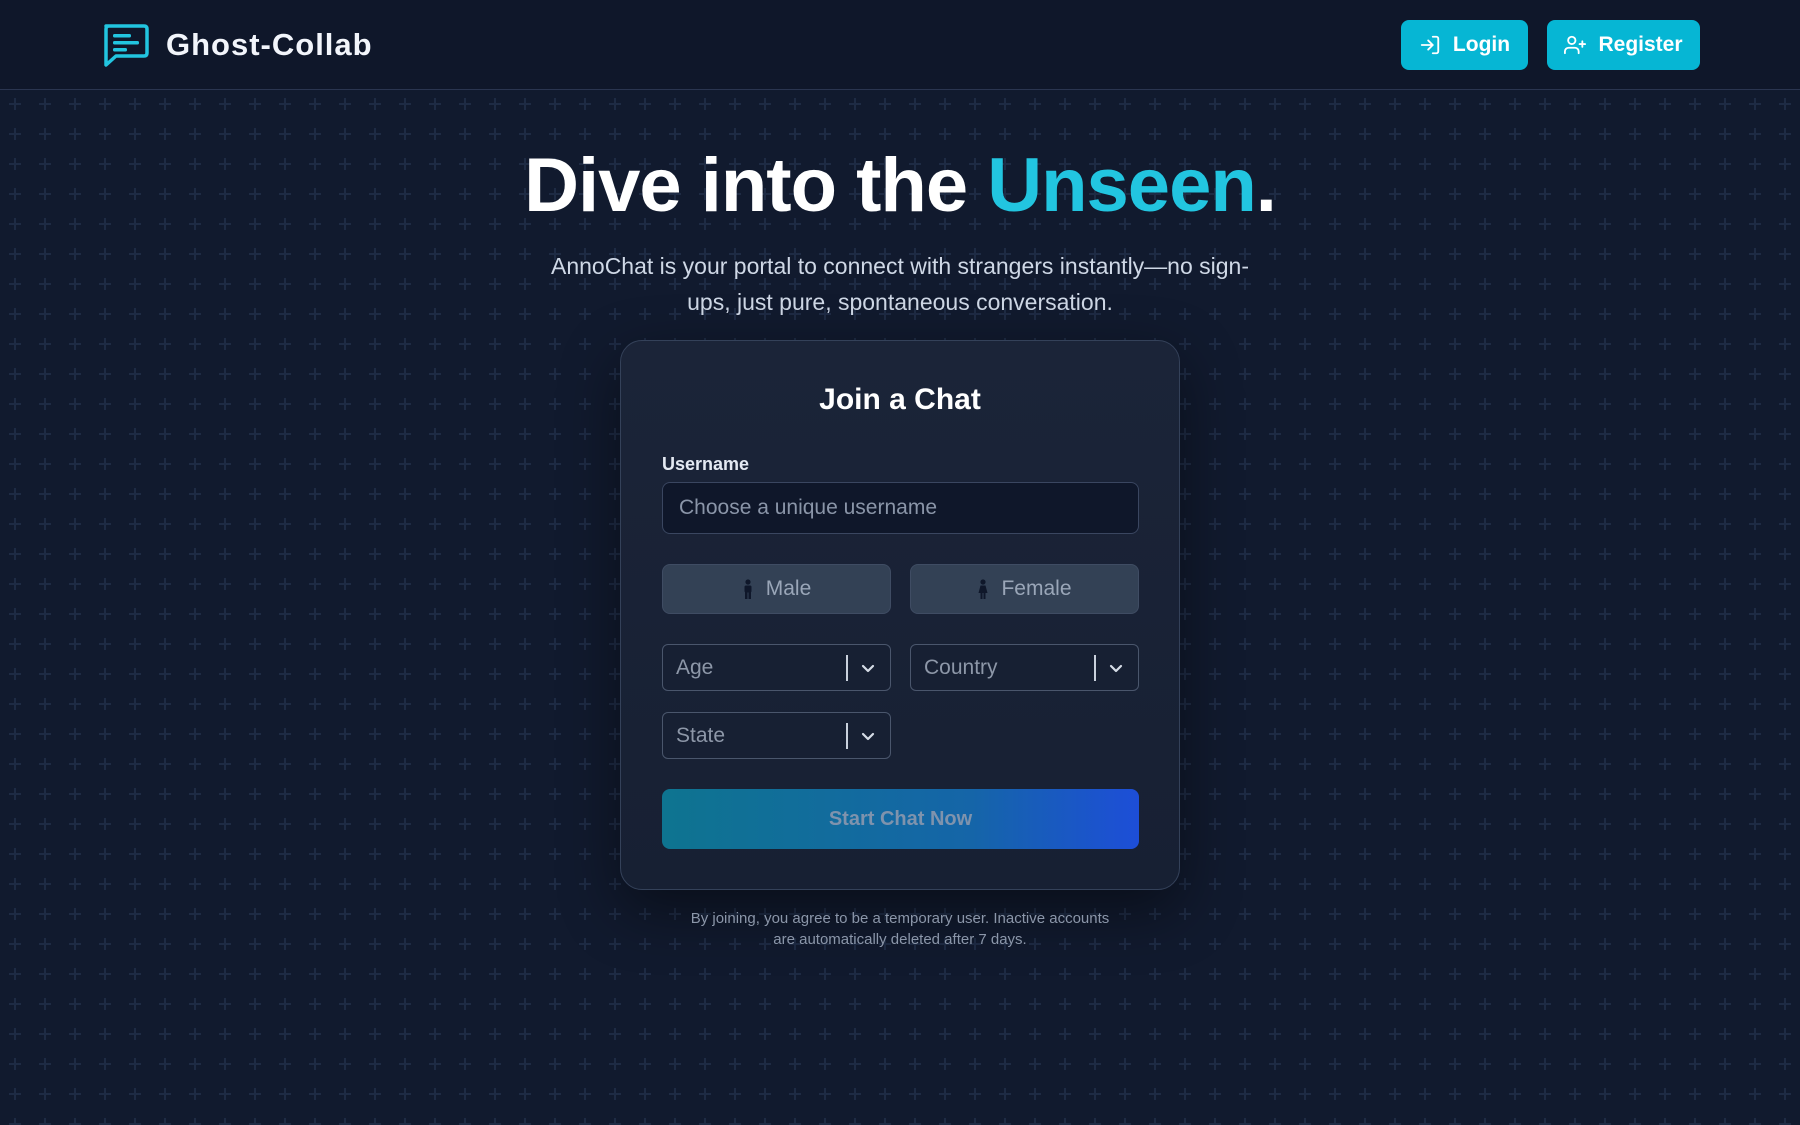  Describe the element at coordinates (695, 667) in the screenshot. I see `age-placeholder: Age` at that location.